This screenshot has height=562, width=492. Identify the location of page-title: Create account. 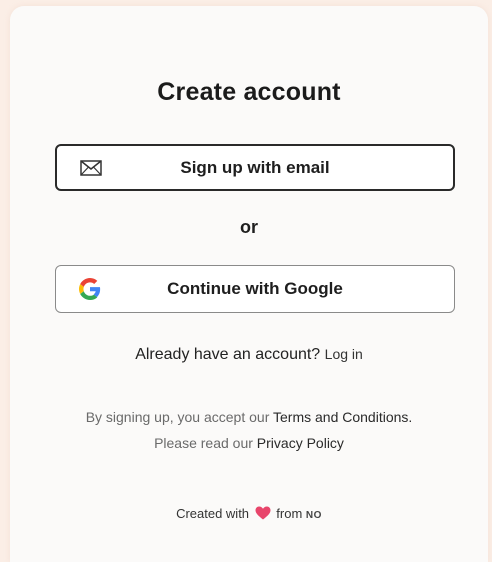
(249, 92).